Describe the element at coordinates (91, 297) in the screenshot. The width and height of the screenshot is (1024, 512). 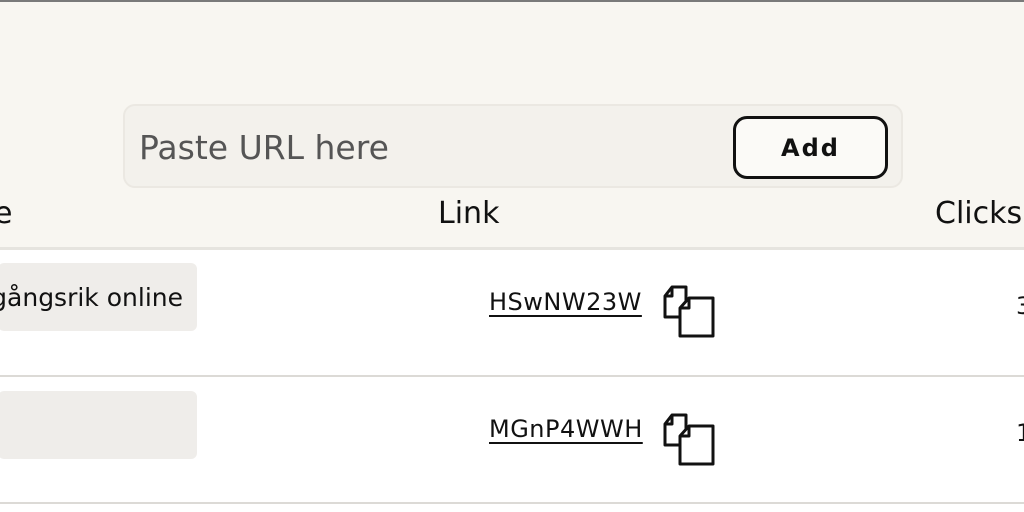
I see `link-name-text: gångsrik online` at that location.